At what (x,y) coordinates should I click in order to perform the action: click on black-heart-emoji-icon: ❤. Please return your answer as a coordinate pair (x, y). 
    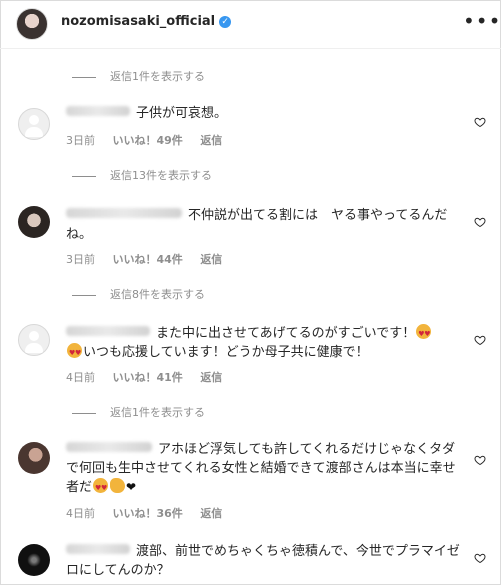
    Looking at the image, I should click on (131, 487).